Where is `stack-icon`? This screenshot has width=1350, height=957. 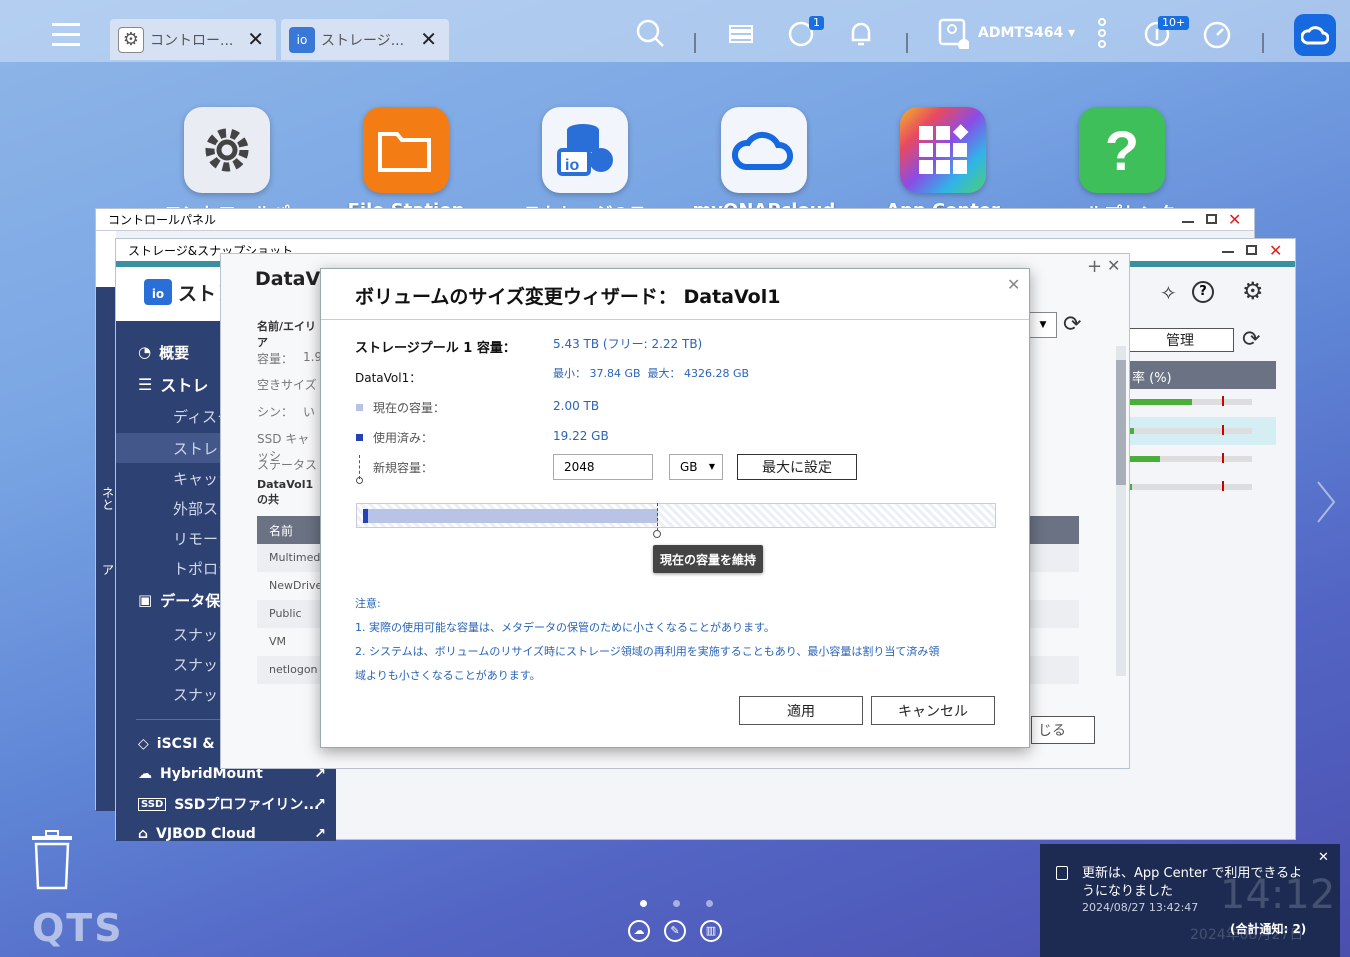 stack-icon is located at coordinates (741, 33).